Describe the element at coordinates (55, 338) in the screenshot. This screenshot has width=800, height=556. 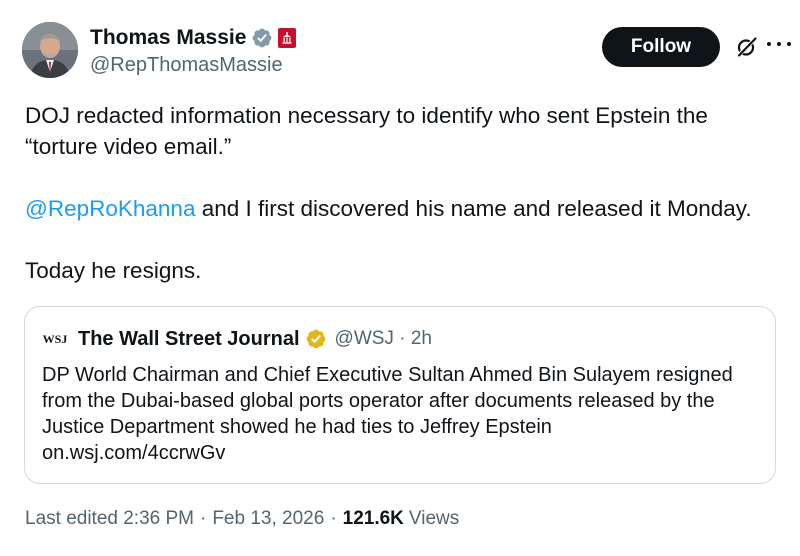
I see `wsj-logo: WSJ` at that location.